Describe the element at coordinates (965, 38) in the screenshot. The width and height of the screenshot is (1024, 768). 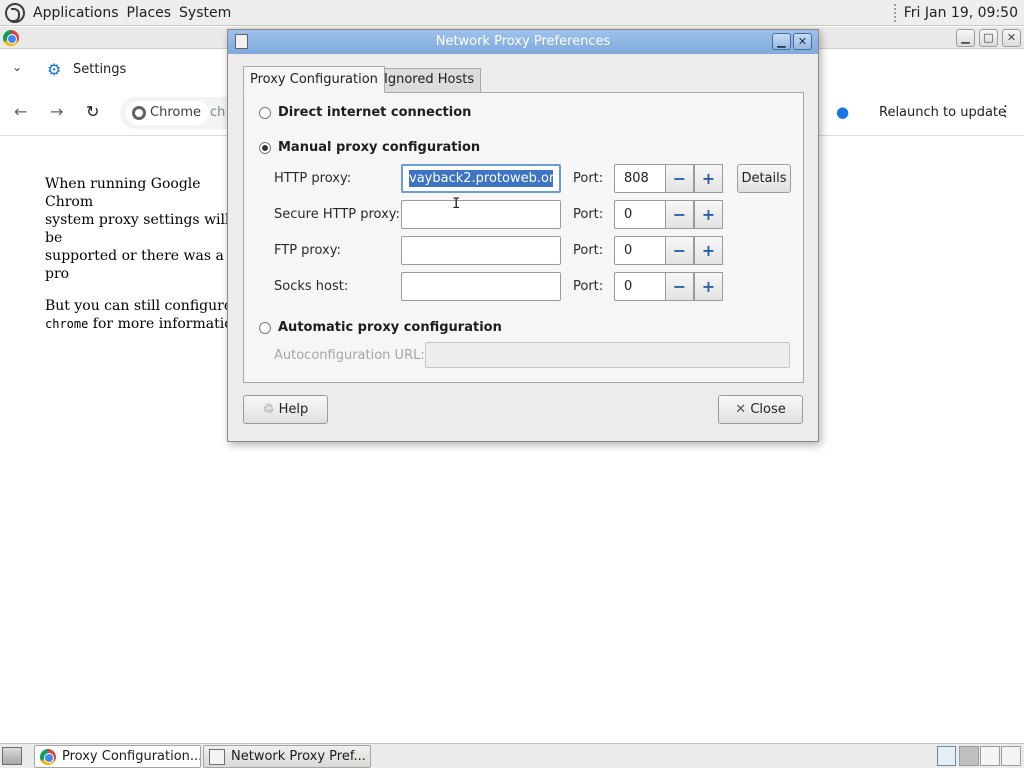
I see `chrome-minimize-button: ▁` at that location.